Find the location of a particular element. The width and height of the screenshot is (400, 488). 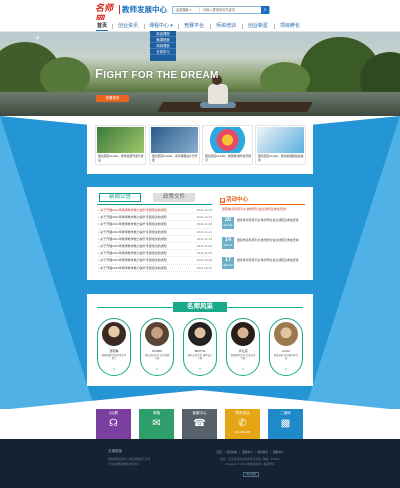

nav-home: 首页 is located at coordinates (102, 26).